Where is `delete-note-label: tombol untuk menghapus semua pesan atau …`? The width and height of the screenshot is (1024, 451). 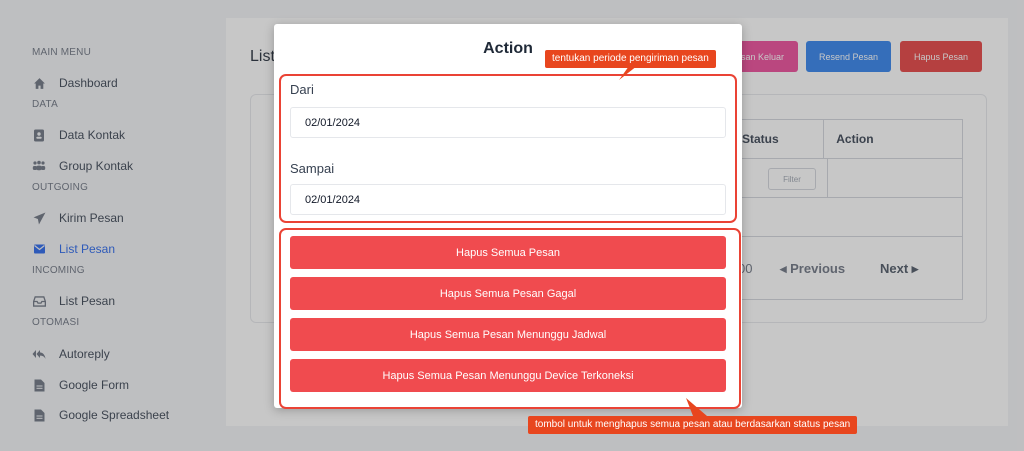
delete-note-label: tombol untuk menghapus semua pesan atau … is located at coordinates (693, 425).